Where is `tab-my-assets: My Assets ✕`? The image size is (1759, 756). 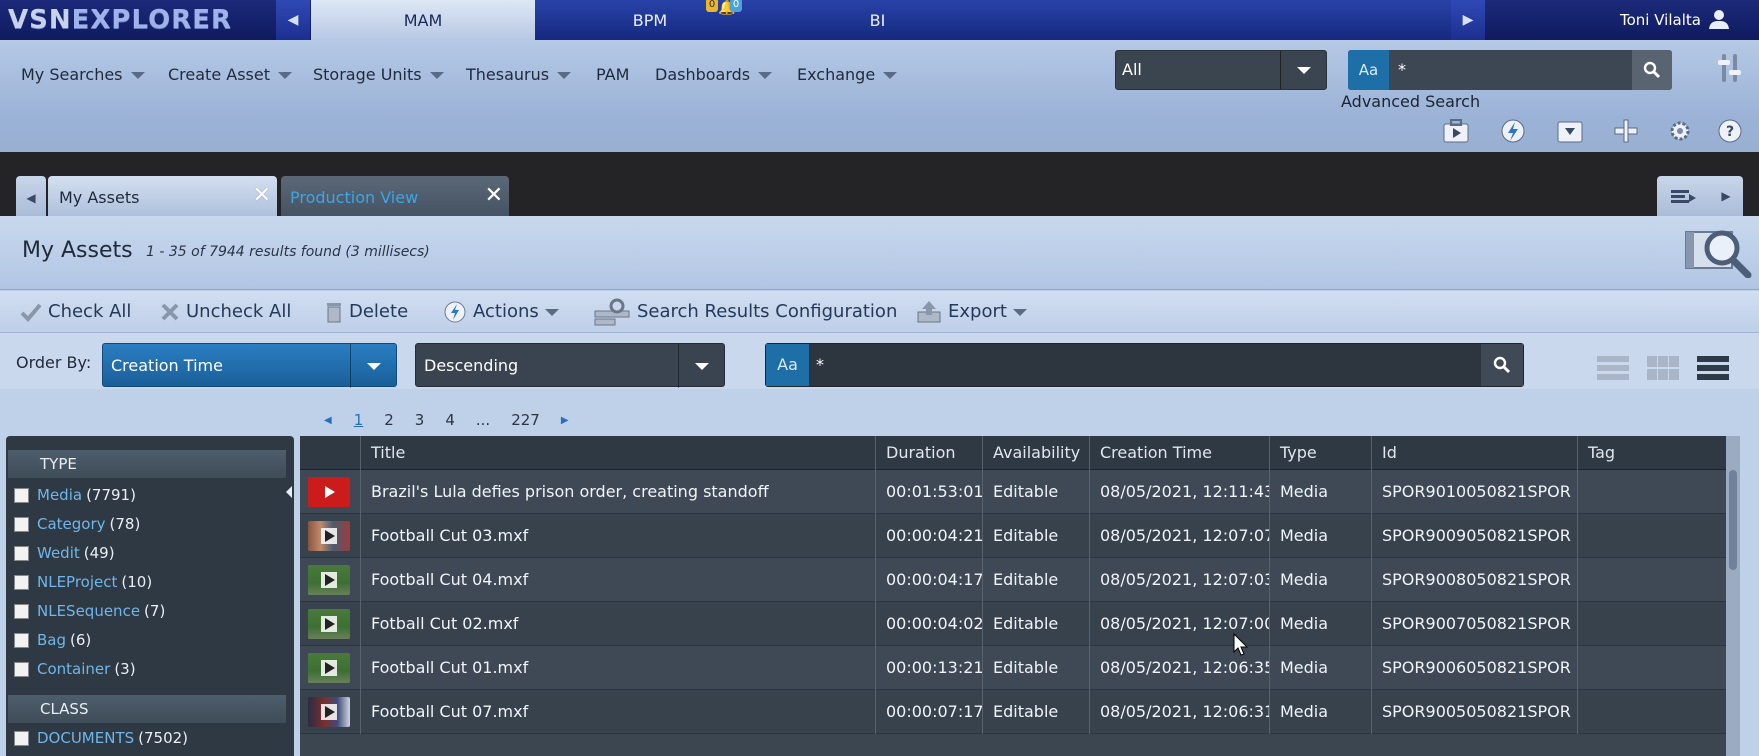 tab-my-assets: My Assets ✕ is located at coordinates (162, 196).